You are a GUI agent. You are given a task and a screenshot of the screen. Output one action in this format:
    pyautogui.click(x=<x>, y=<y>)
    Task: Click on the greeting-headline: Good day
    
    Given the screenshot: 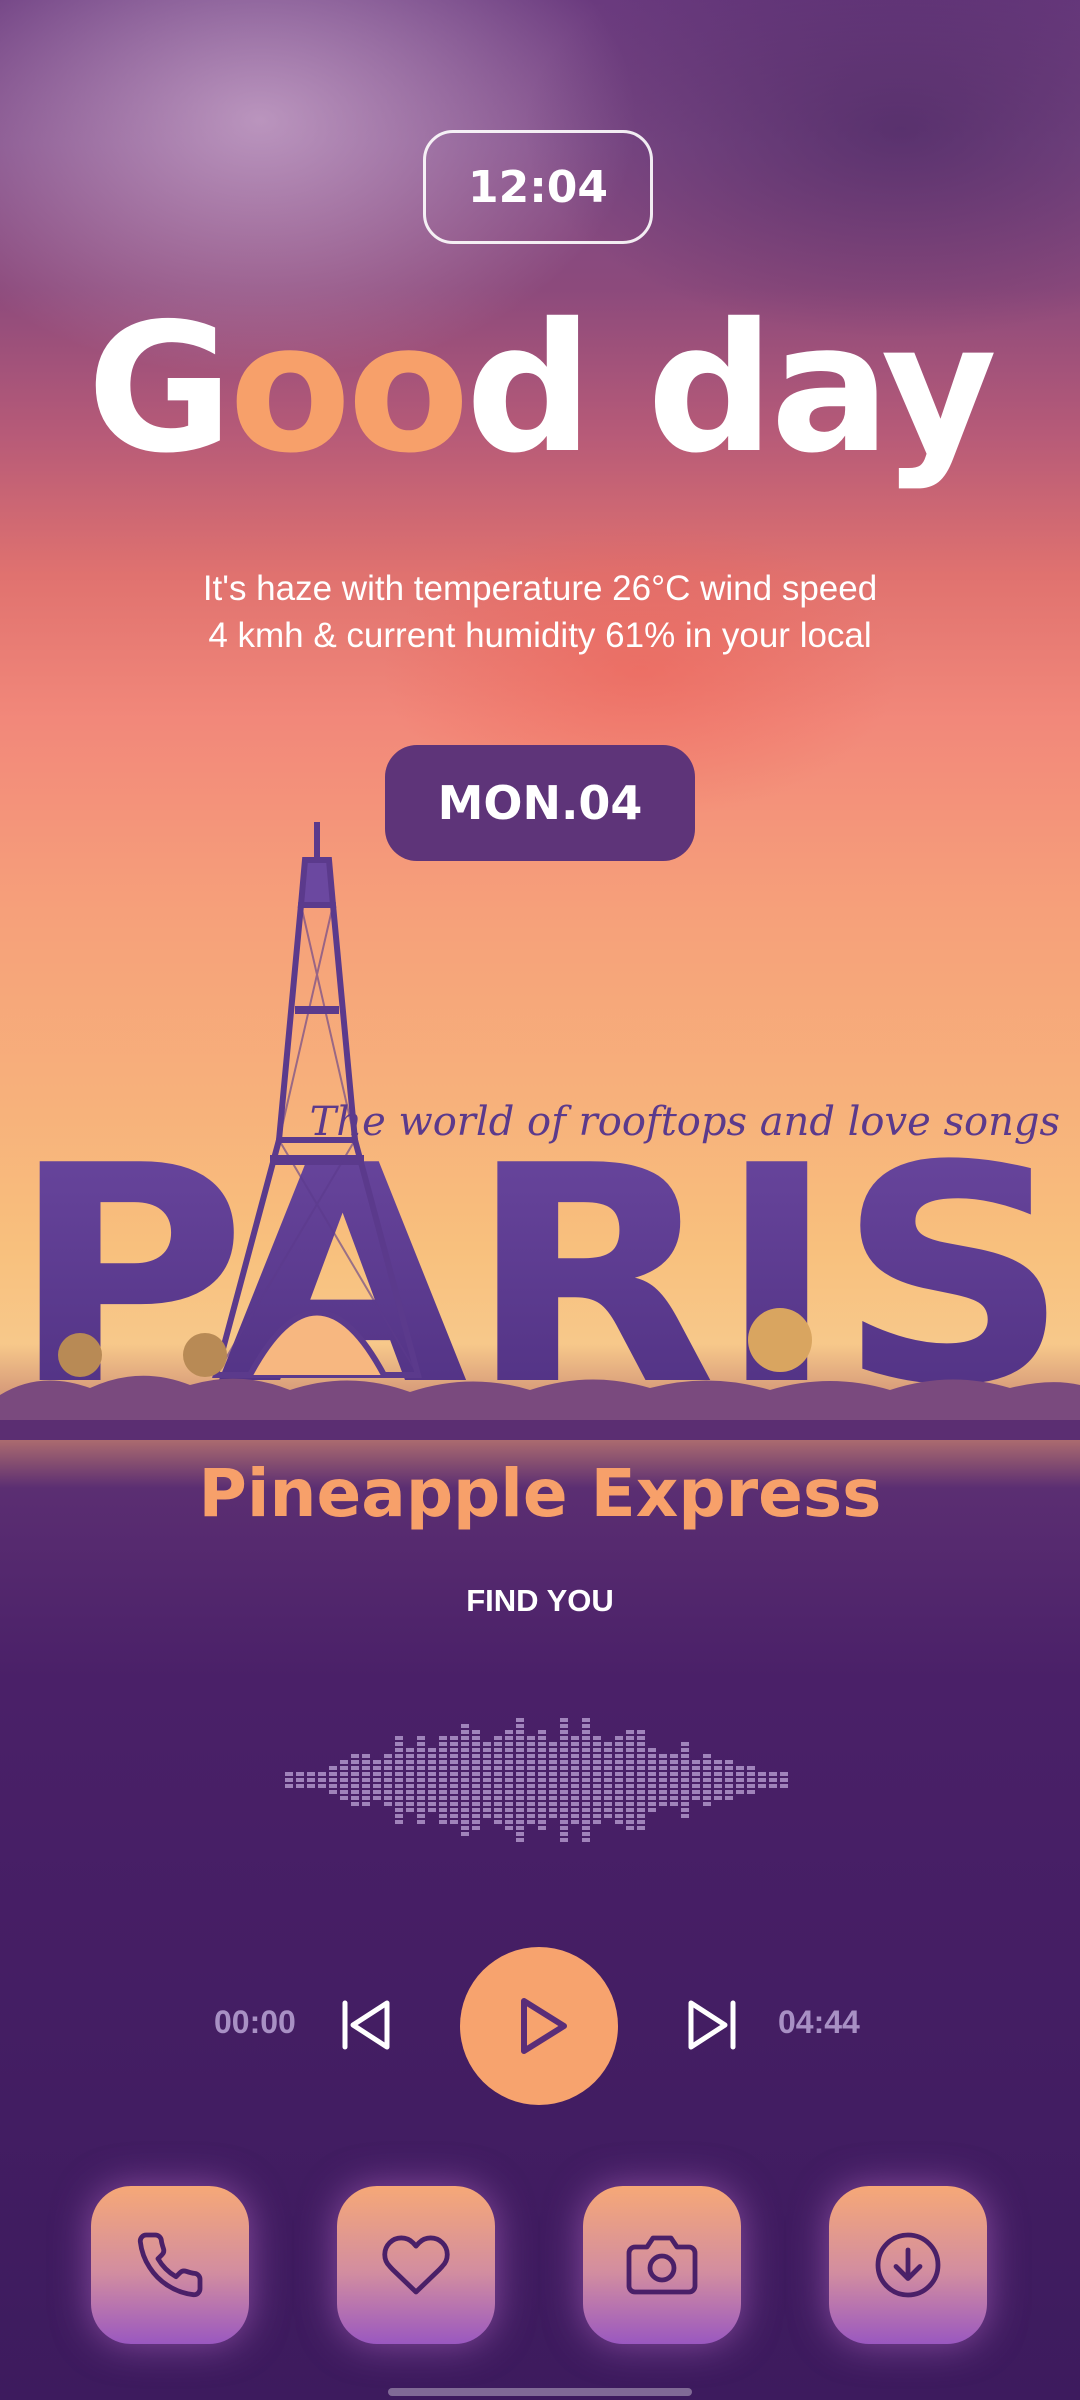 What is the action you would take?
    pyautogui.click(x=540, y=389)
    